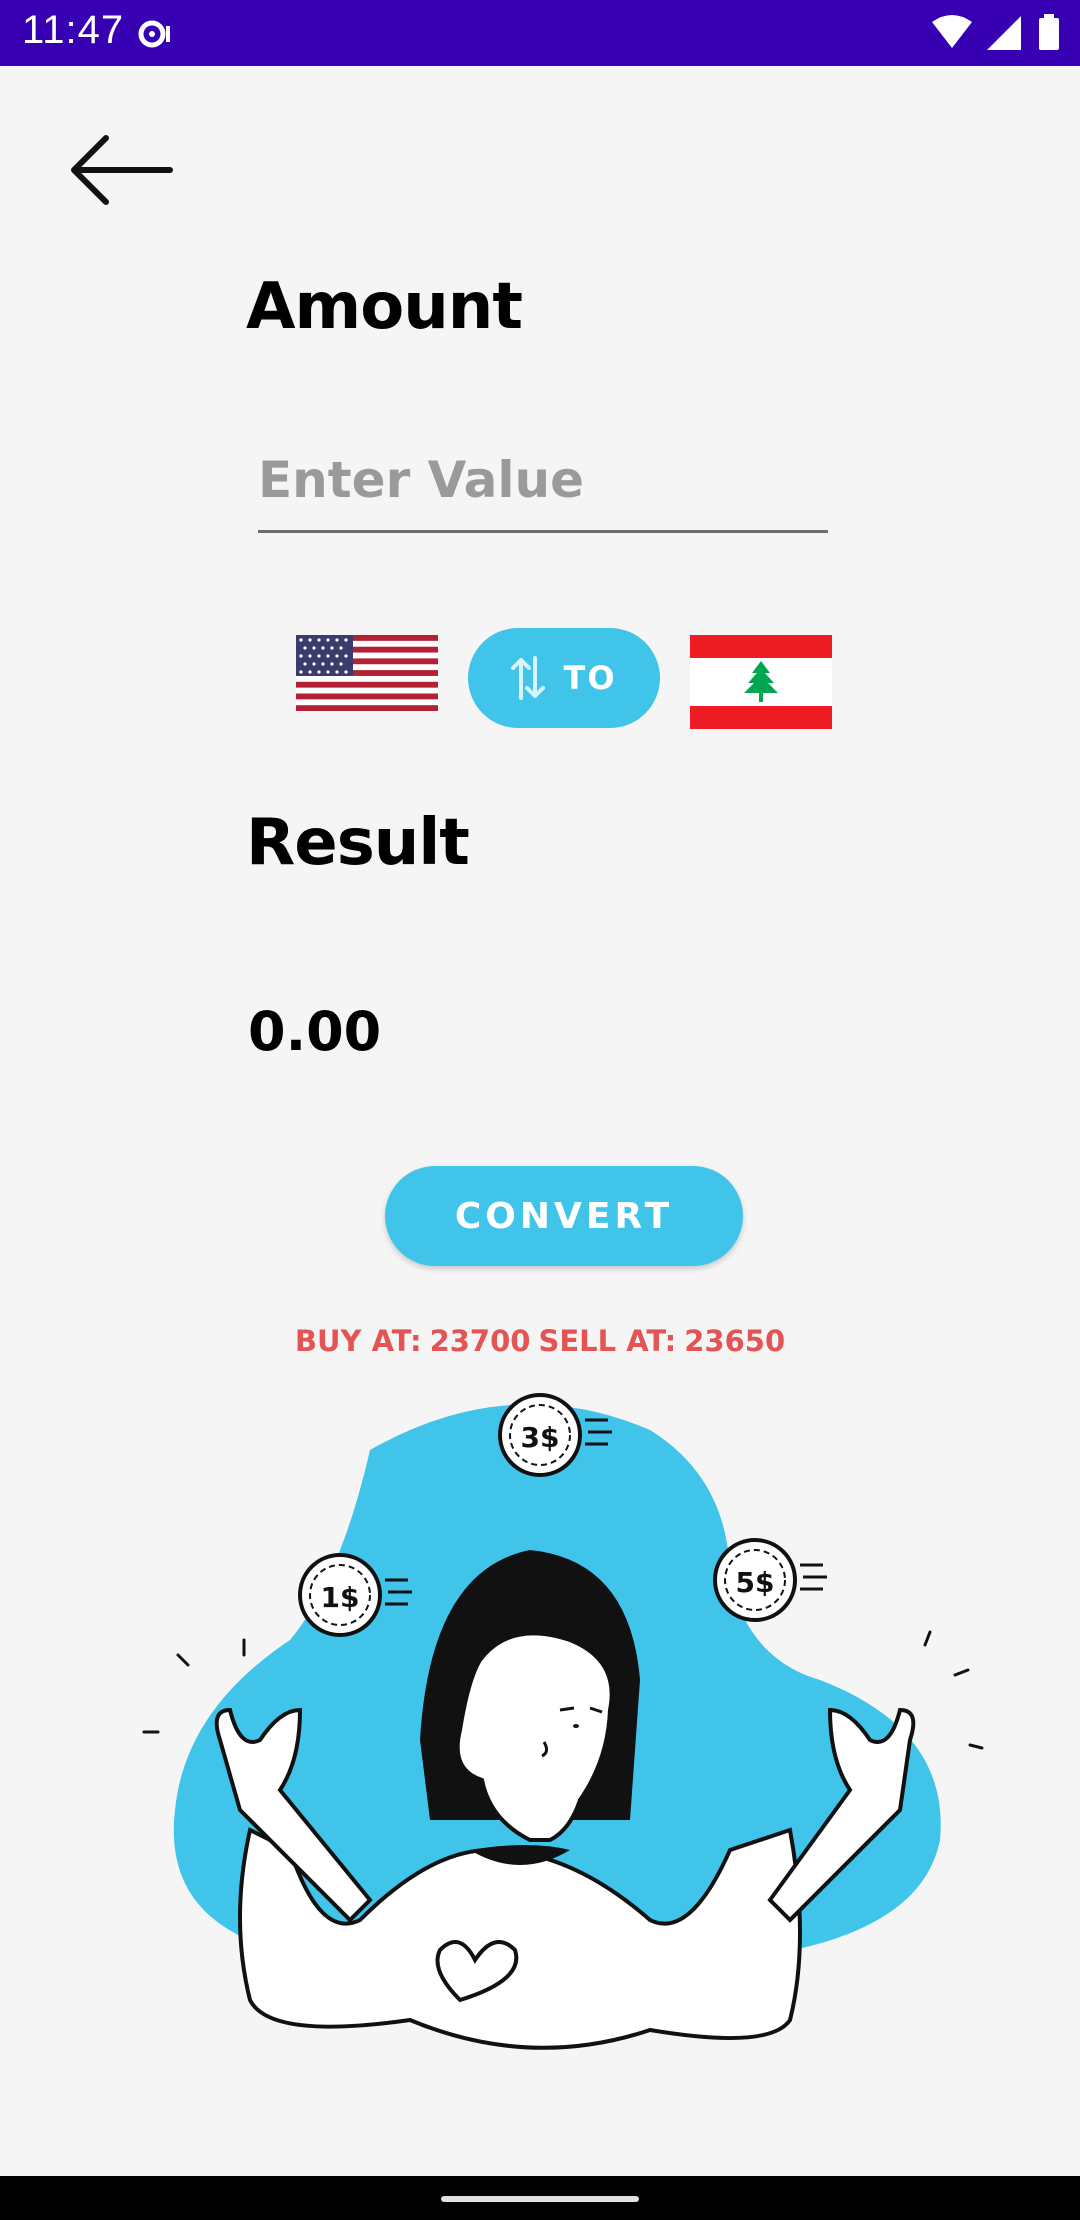 Image resolution: width=1080 pixels, height=2220 pixels. What do you see at coordinates (358, 843) in the screenshot?
I see `result-title: Result` at bounding box center [358, 843].